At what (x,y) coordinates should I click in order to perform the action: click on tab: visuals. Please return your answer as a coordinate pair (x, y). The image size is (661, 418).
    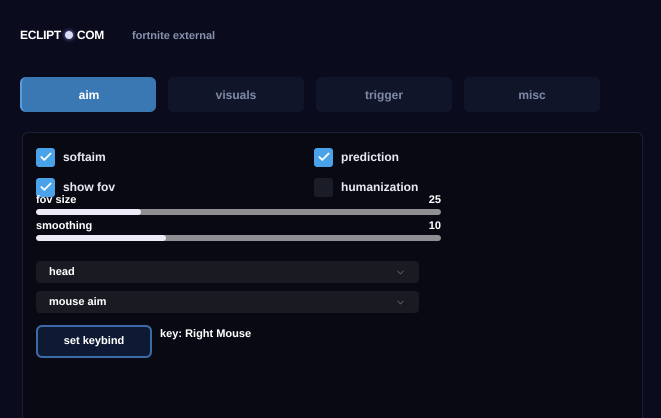
    Looking at the image, I should click on (236, 94).